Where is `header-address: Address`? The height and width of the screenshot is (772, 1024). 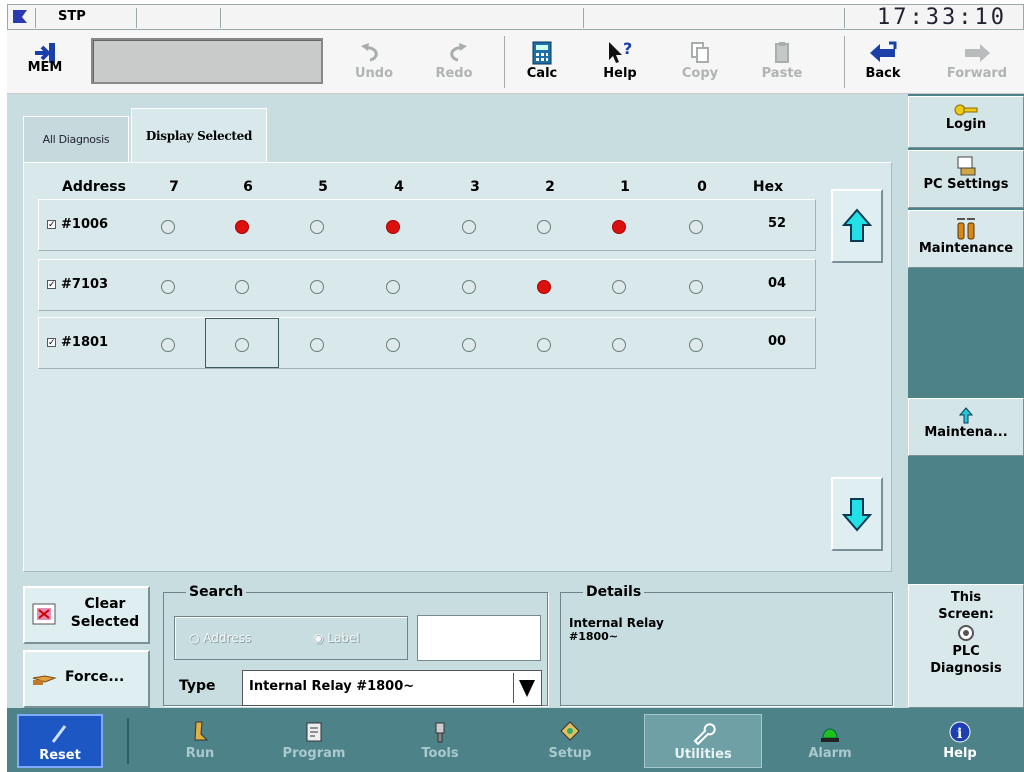 header-address: Address is located at coordinates (94, 187).